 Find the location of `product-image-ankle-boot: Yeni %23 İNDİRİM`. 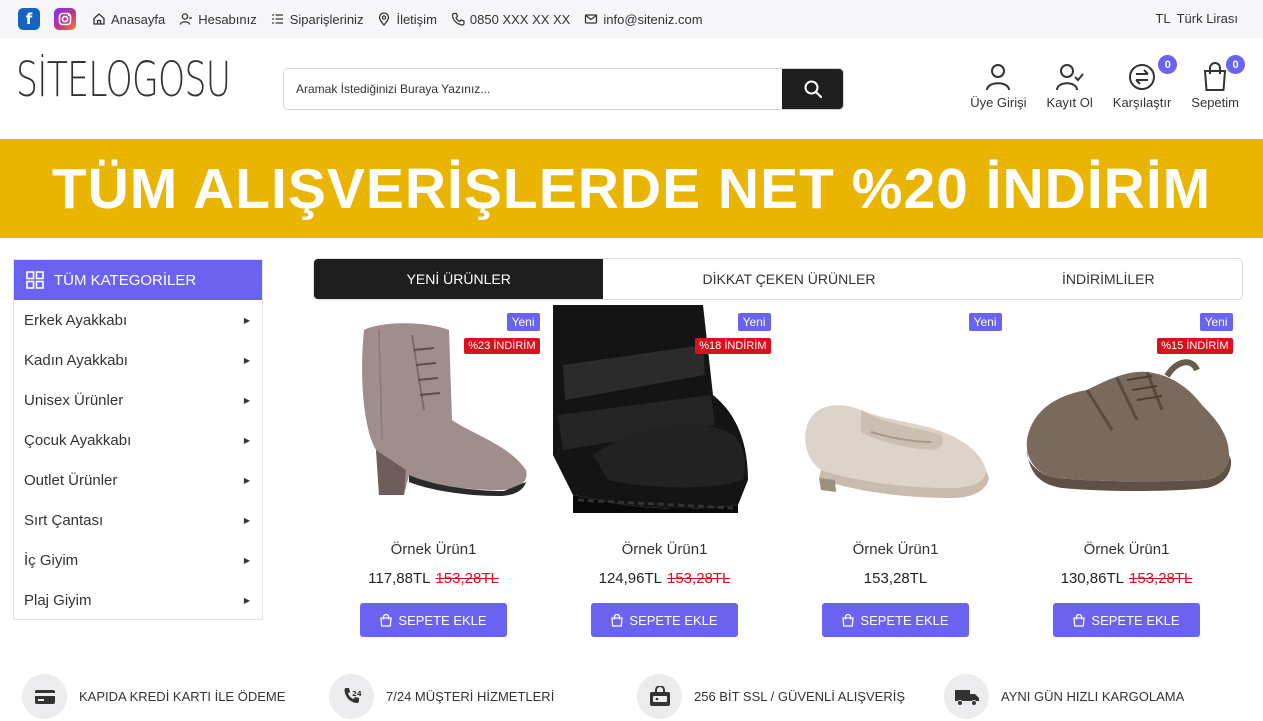

product-image-ankle-boot: Yeni %23 İNDİRİM is located at coordinates (434, 410).